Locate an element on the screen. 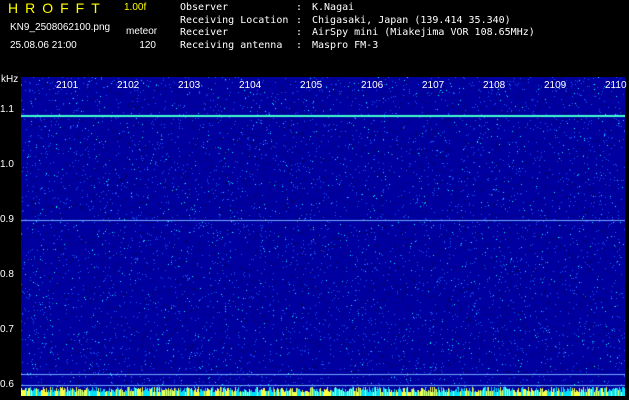 This screenshot has height=400, width=629. frequency-tick-label: 0.7 is located at coordinates (7, 329).